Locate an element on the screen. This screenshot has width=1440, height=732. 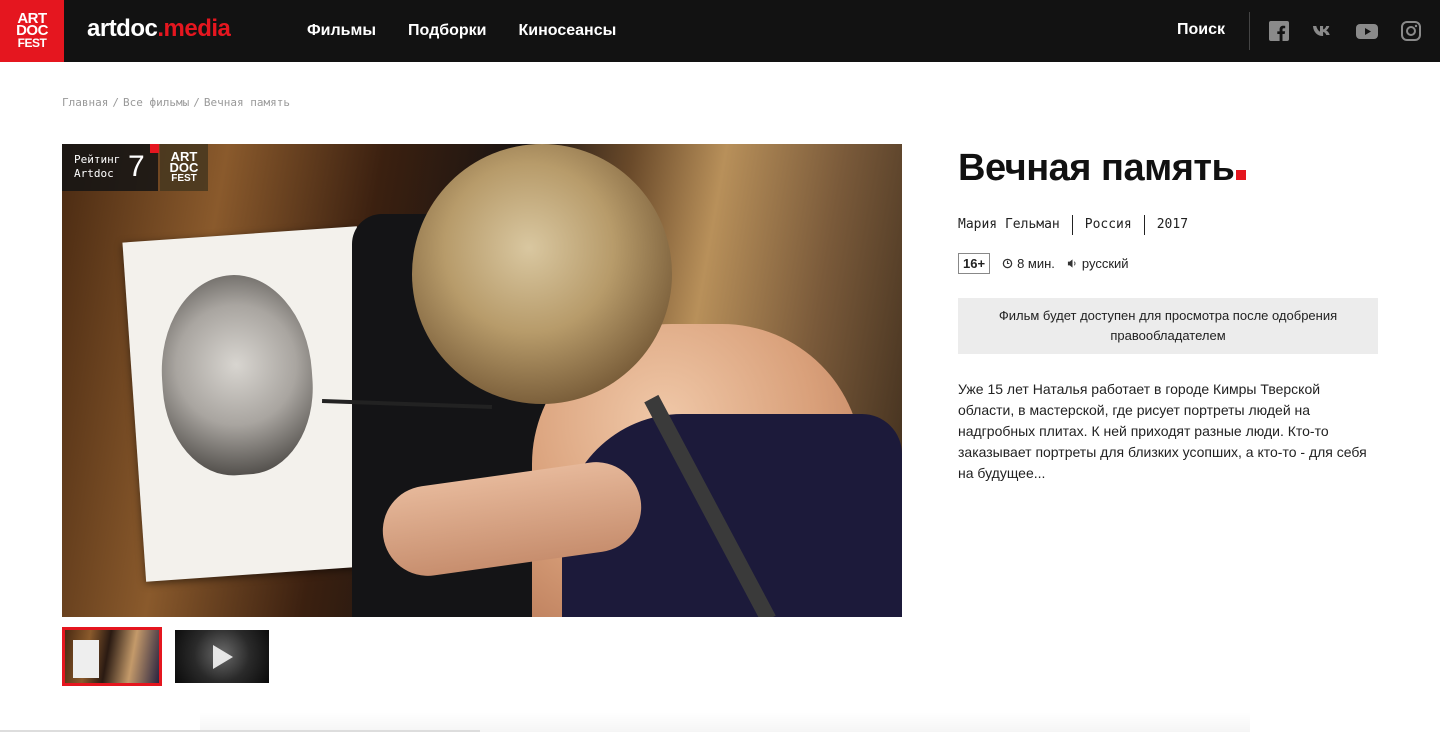
brand-accent: .media is located at coordinates (194, 28).